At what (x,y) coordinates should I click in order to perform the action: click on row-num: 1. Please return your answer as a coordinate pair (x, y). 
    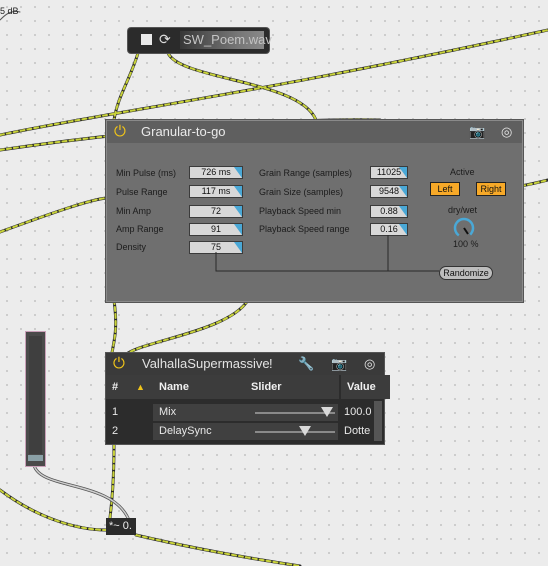
    Looking at the image, I should click on (115, 412).